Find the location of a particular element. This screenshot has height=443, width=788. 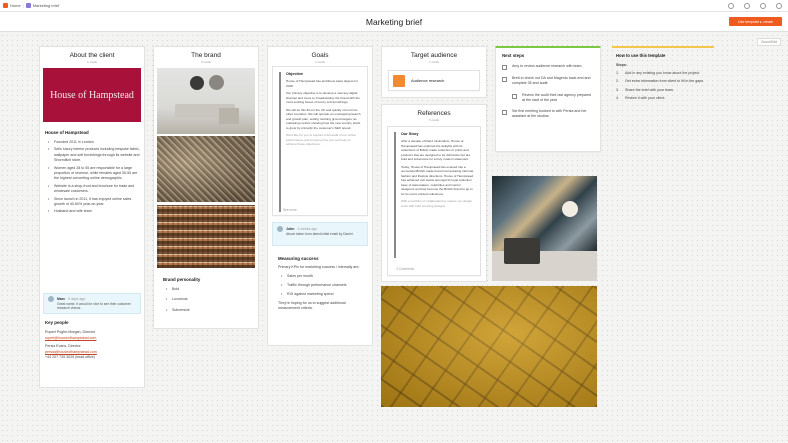

zoom-control: Zoom/Edit is located at coordinates (769, 42).